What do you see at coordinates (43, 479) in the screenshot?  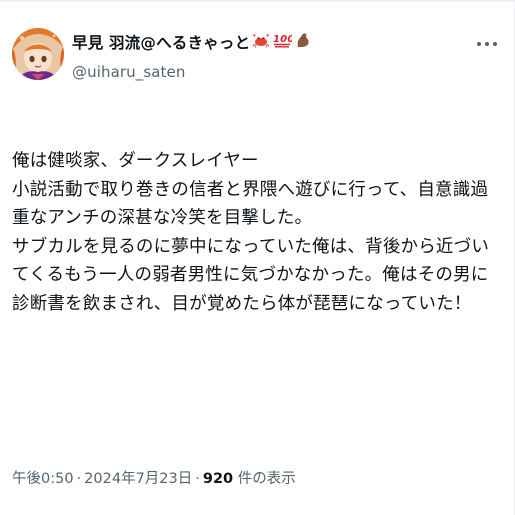 I see `tweet-time: 午後0:50` at bounding box center [43, 479].